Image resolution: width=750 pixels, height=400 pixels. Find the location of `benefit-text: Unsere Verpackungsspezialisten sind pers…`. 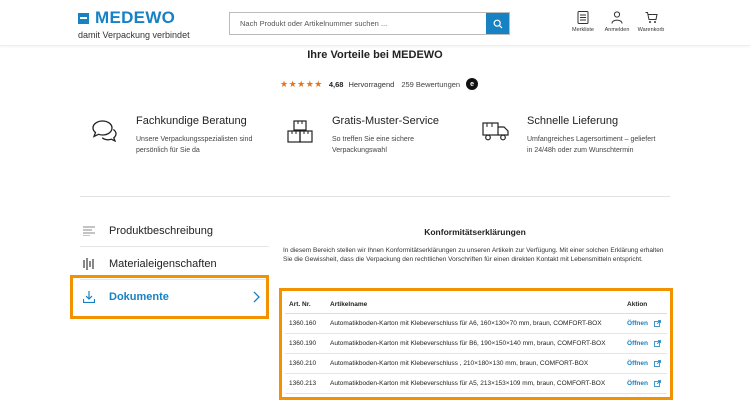

benefit-text: Unsere Verpackungsspezialisten sind pers… is located at coordinates (194, 145).